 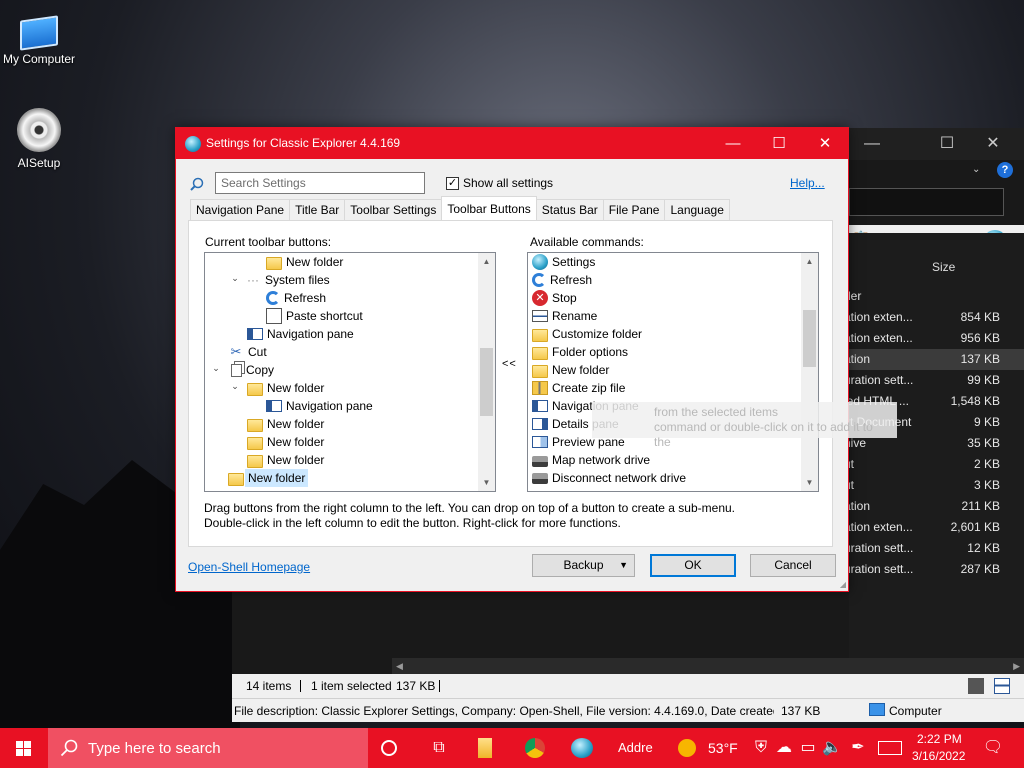 I want to click on notification-icon: 🗨, so click(x=993, y=748).